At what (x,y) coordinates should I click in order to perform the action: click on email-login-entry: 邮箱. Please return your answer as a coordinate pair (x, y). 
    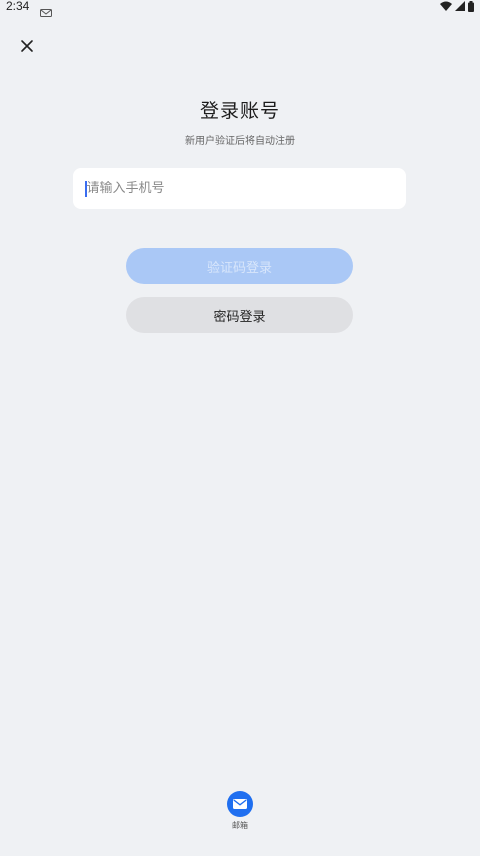
    Looking at the image, I should click on (240, 811).